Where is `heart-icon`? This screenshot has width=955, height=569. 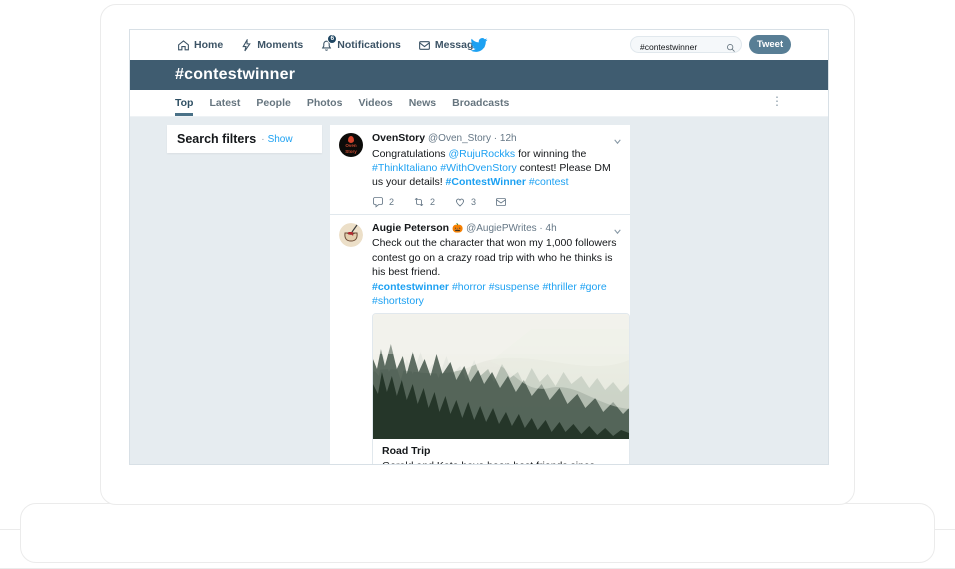 heart-icon is located at coordinates (460, 202).